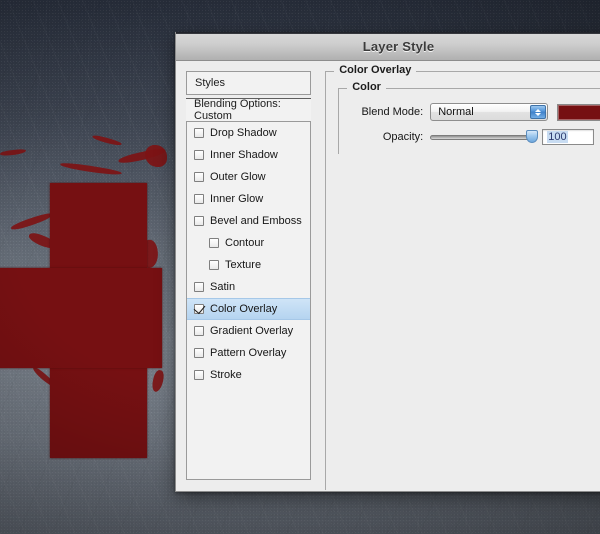 This screenshot has width=600, height=534. What do you see at coordinates (392, 112) in the screenshot?
I see `blend-mode-label: Blend Mode:` at bounding box center [392, 112].